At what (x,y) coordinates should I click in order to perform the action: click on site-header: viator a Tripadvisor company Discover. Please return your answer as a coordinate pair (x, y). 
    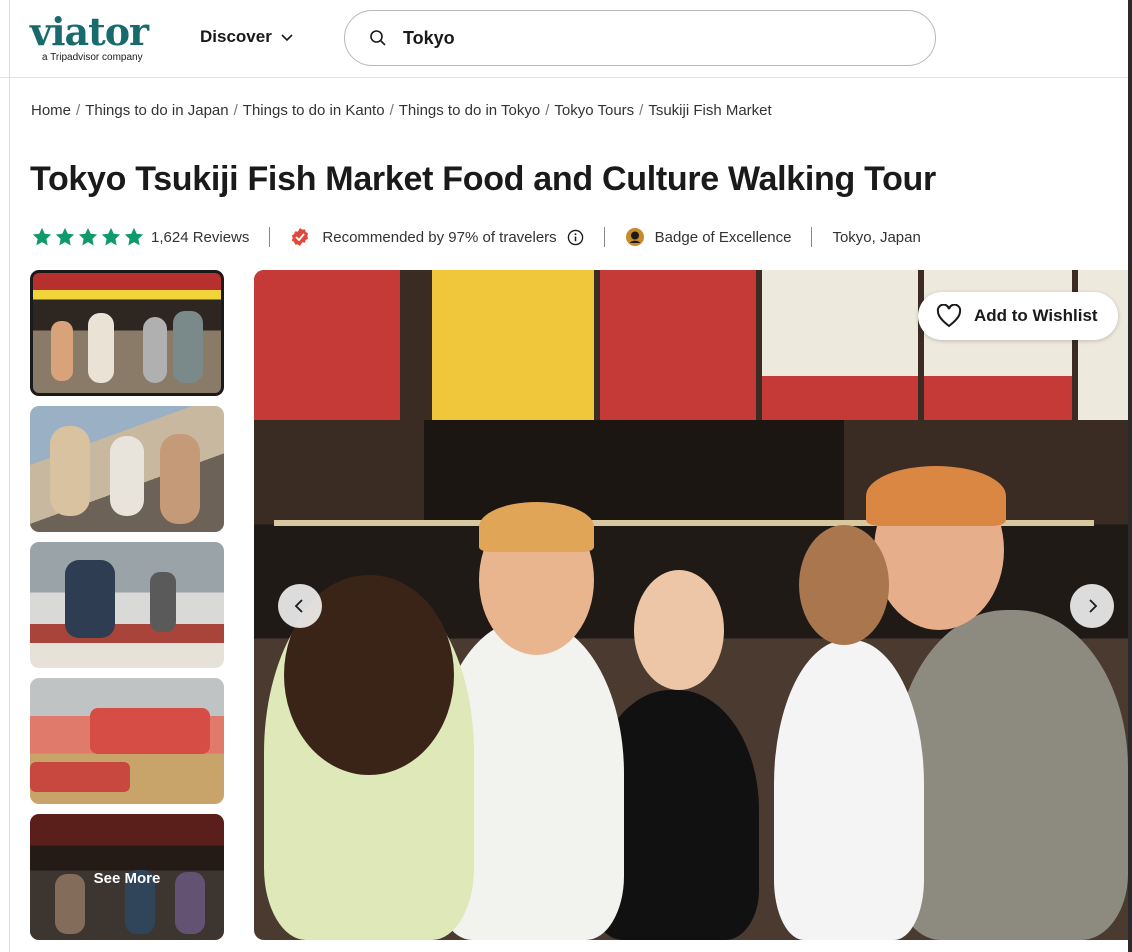
    Looking at the image, I should click on (566, 39).